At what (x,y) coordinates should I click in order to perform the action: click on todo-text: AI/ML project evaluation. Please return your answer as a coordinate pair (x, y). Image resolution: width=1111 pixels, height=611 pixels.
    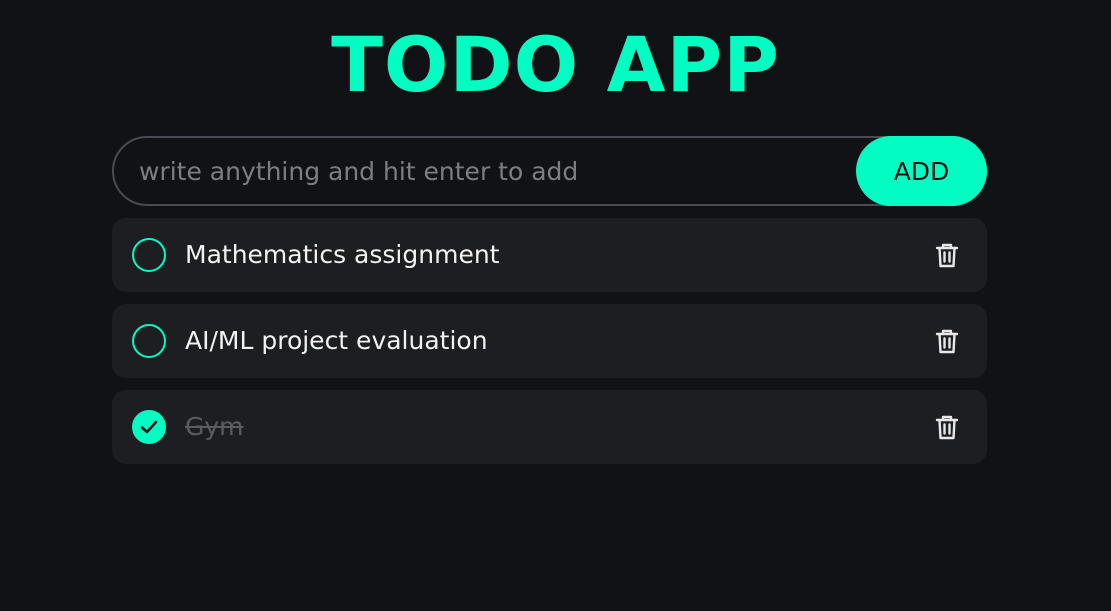
    Looking at the image, I should click on (336, 340).